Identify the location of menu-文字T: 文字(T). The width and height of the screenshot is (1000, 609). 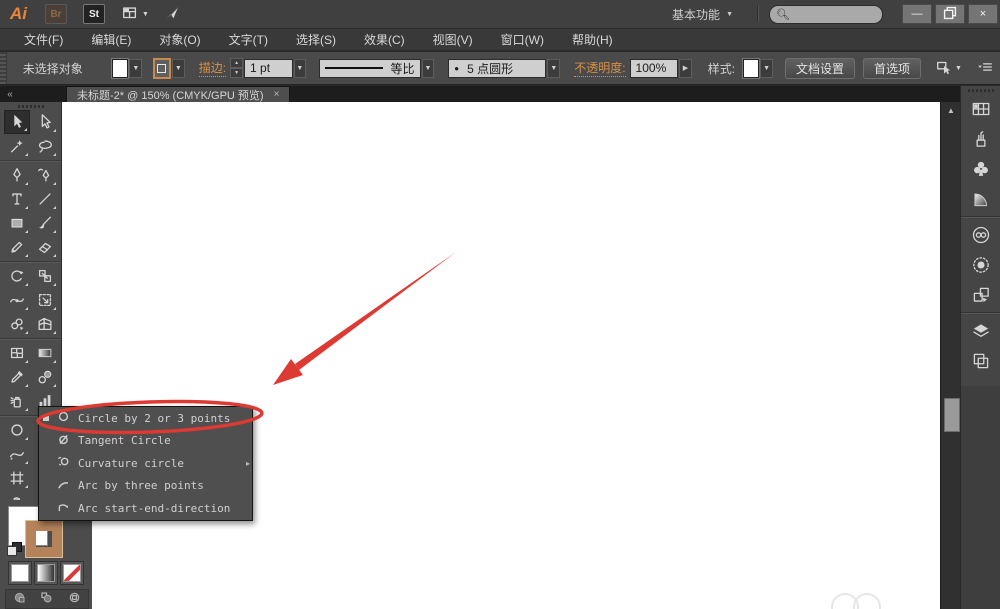
(248, 40).